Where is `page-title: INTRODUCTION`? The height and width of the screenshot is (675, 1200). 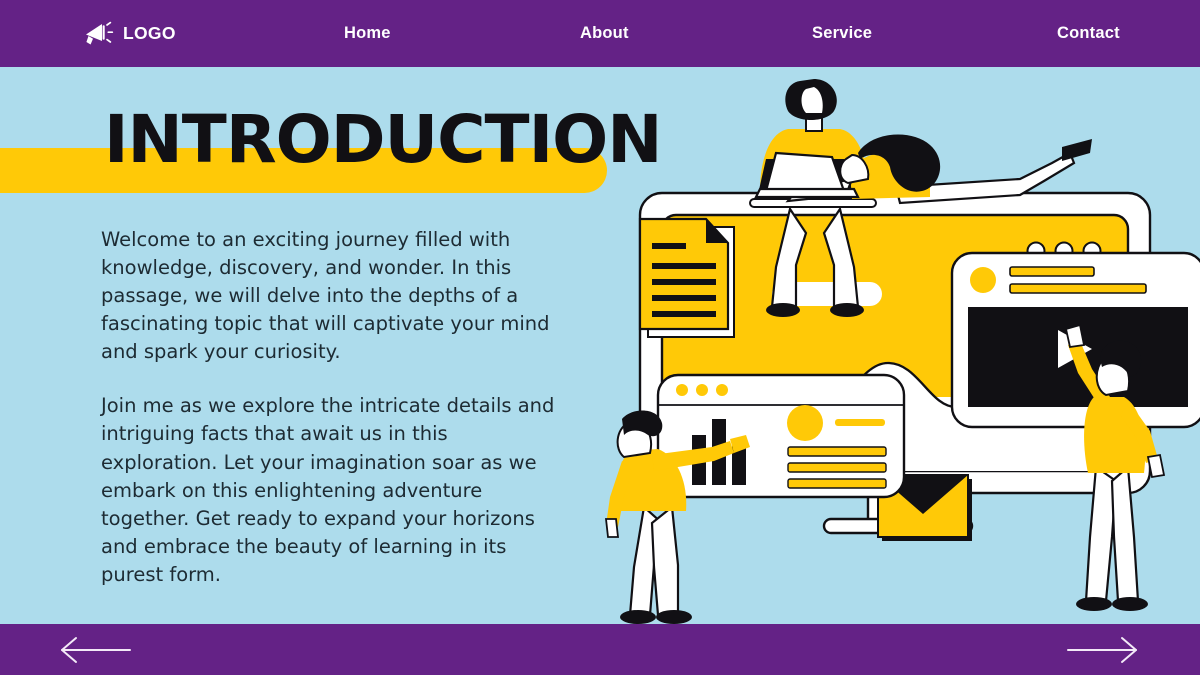 page-title: INTRODUCTION is located at coordinates (383, 139).